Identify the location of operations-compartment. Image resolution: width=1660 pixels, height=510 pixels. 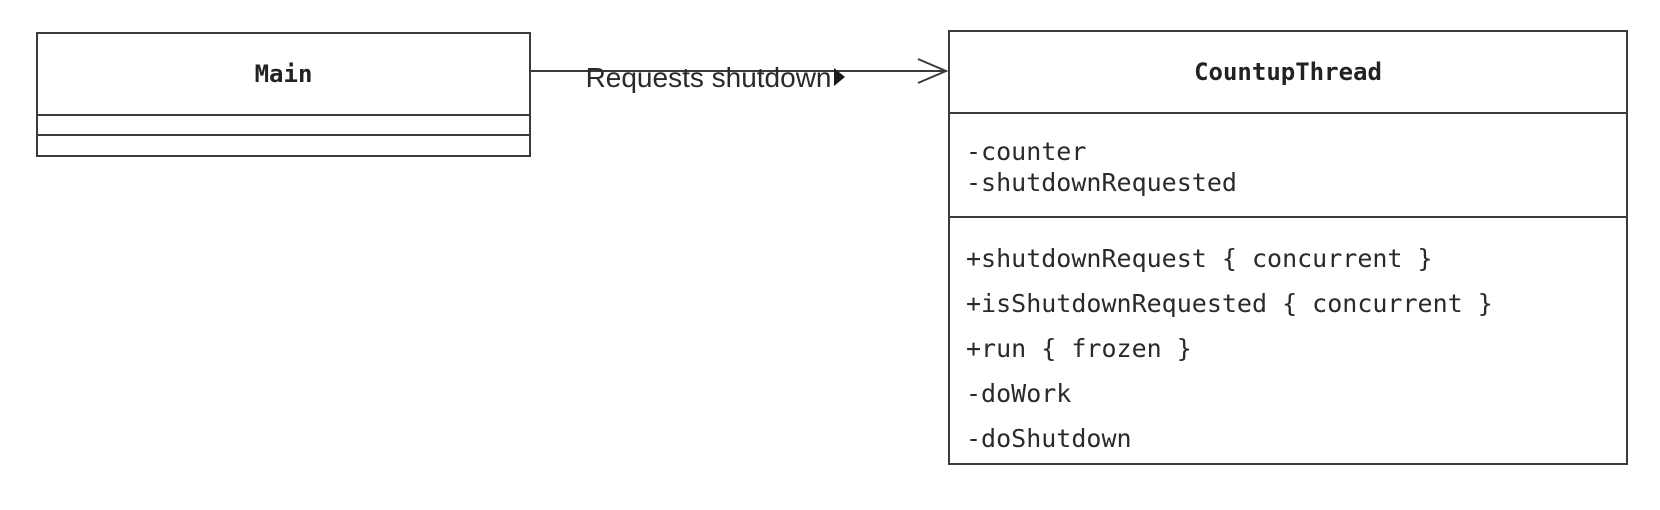
(283, 143).